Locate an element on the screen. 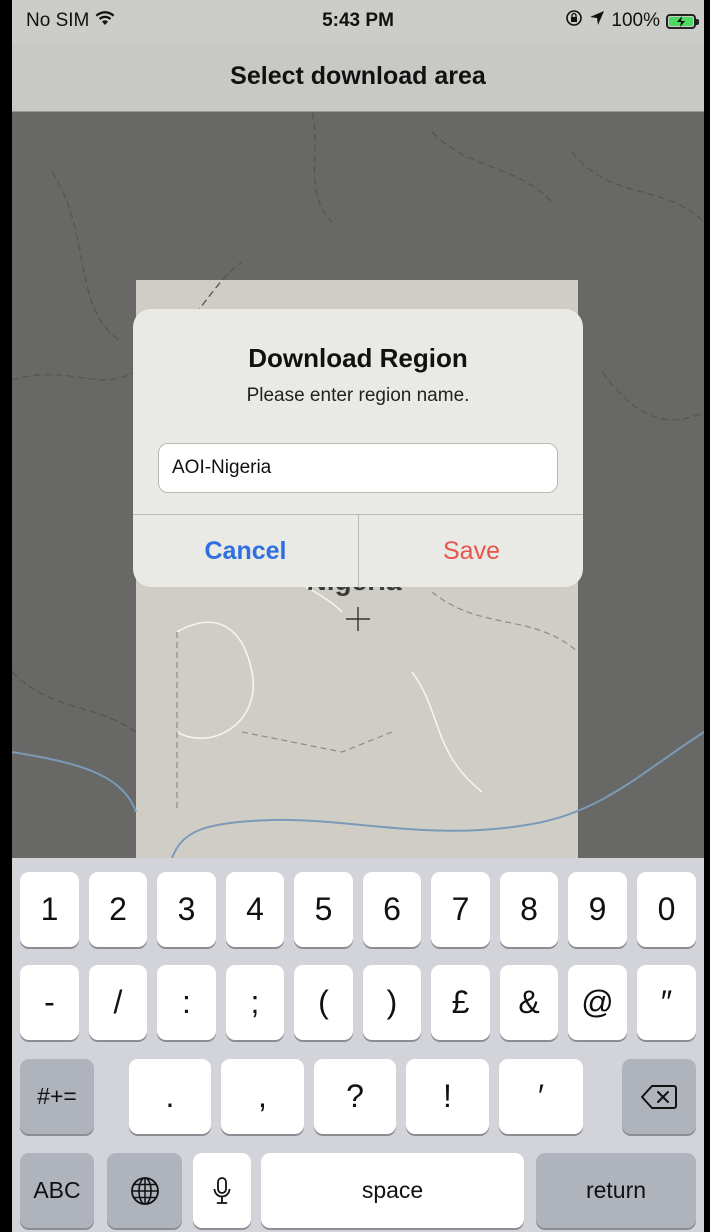  page-title: Select download area is located at coordinates (358, 76).